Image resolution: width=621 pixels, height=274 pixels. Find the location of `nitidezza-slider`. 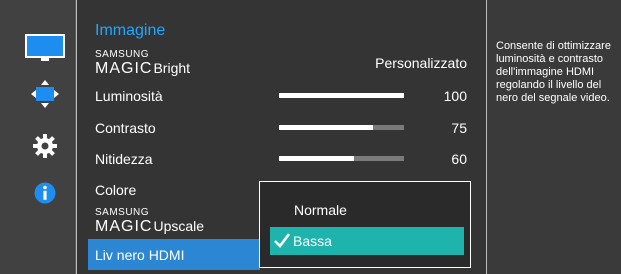

nitidezza-slider is located at coordinates (341, 158).